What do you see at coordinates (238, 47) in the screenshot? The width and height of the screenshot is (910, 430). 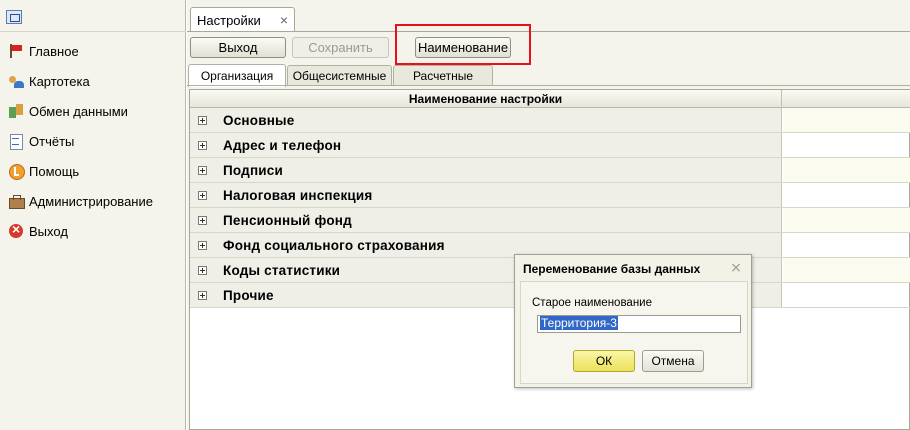 I see `exit-button: Выход` at bounding box center [238, 47].